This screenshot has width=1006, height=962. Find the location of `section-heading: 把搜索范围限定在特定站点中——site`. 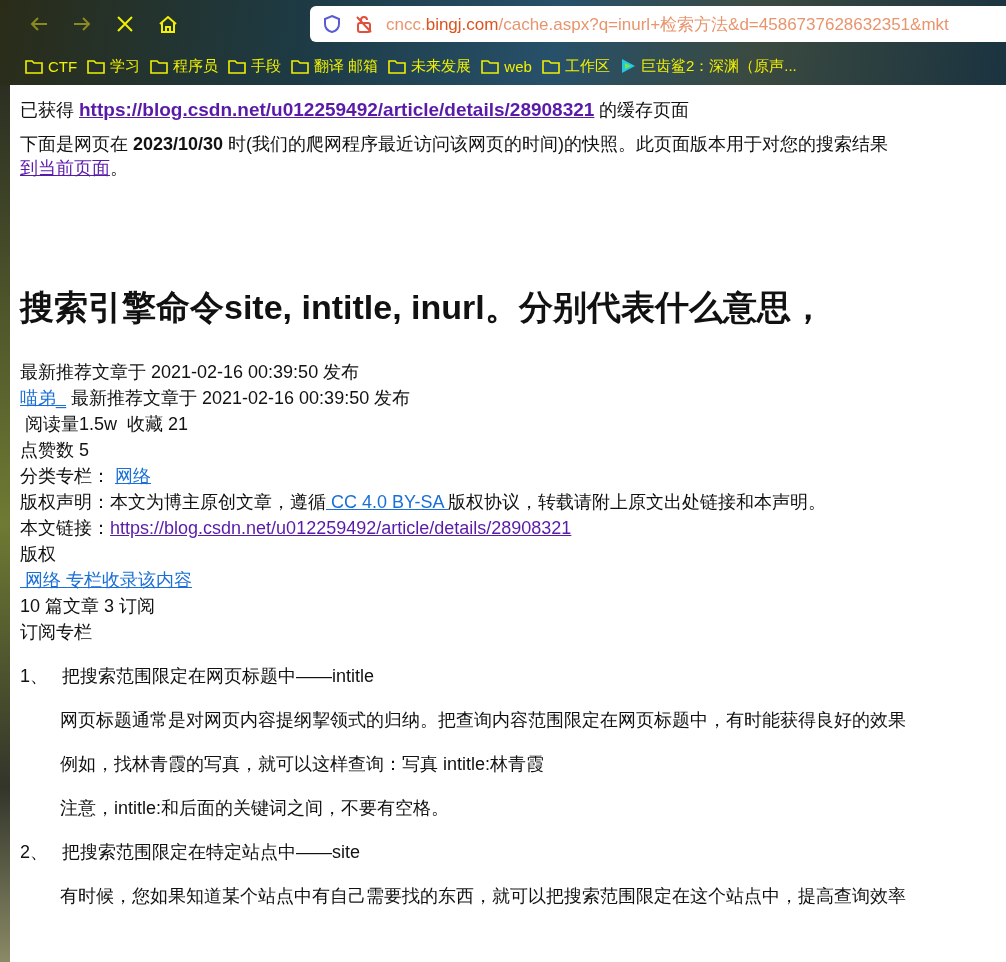

section-heading: 把搜索范围限定在特定站点中——site is located at coordinates (211, 852).